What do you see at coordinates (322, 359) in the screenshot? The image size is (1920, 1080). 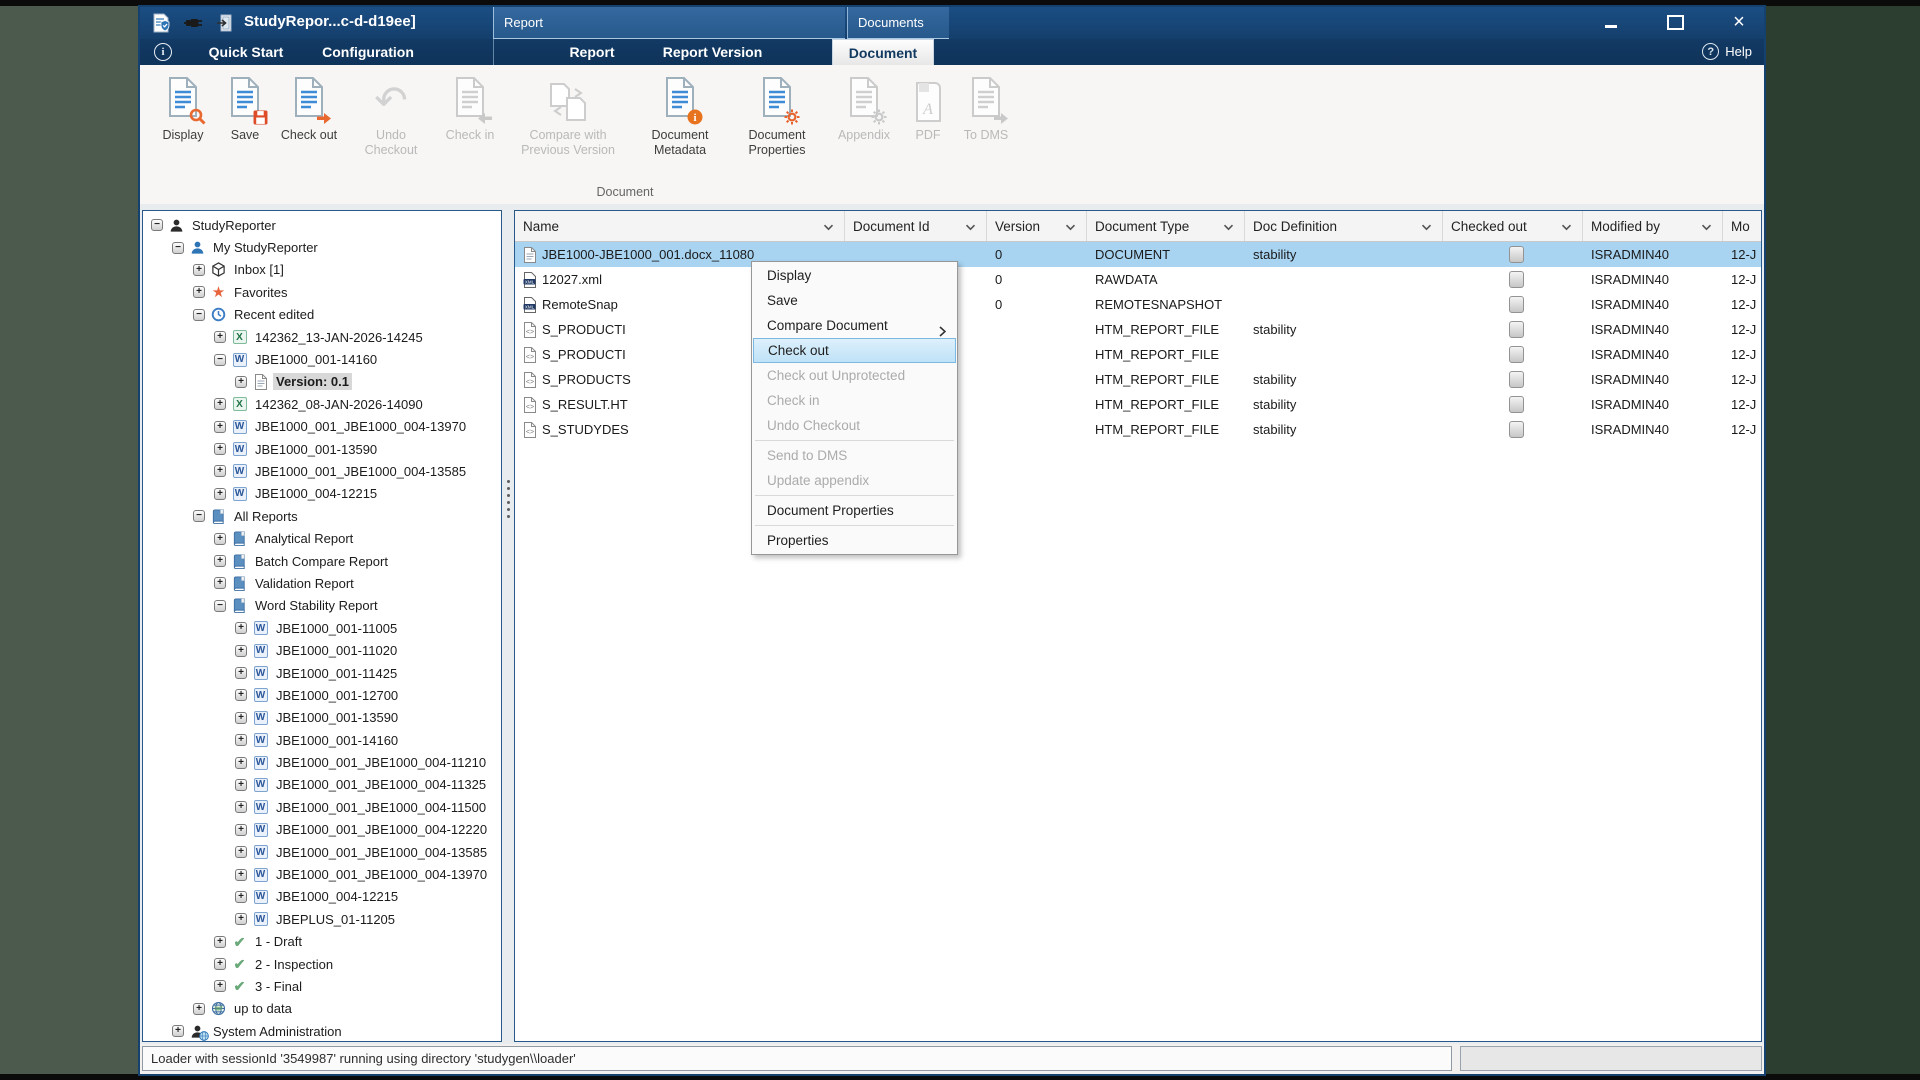 I see `tree-item-jbe1000-001-14160: − W JBE1000_001-14160` at bounding box center [322, 359].